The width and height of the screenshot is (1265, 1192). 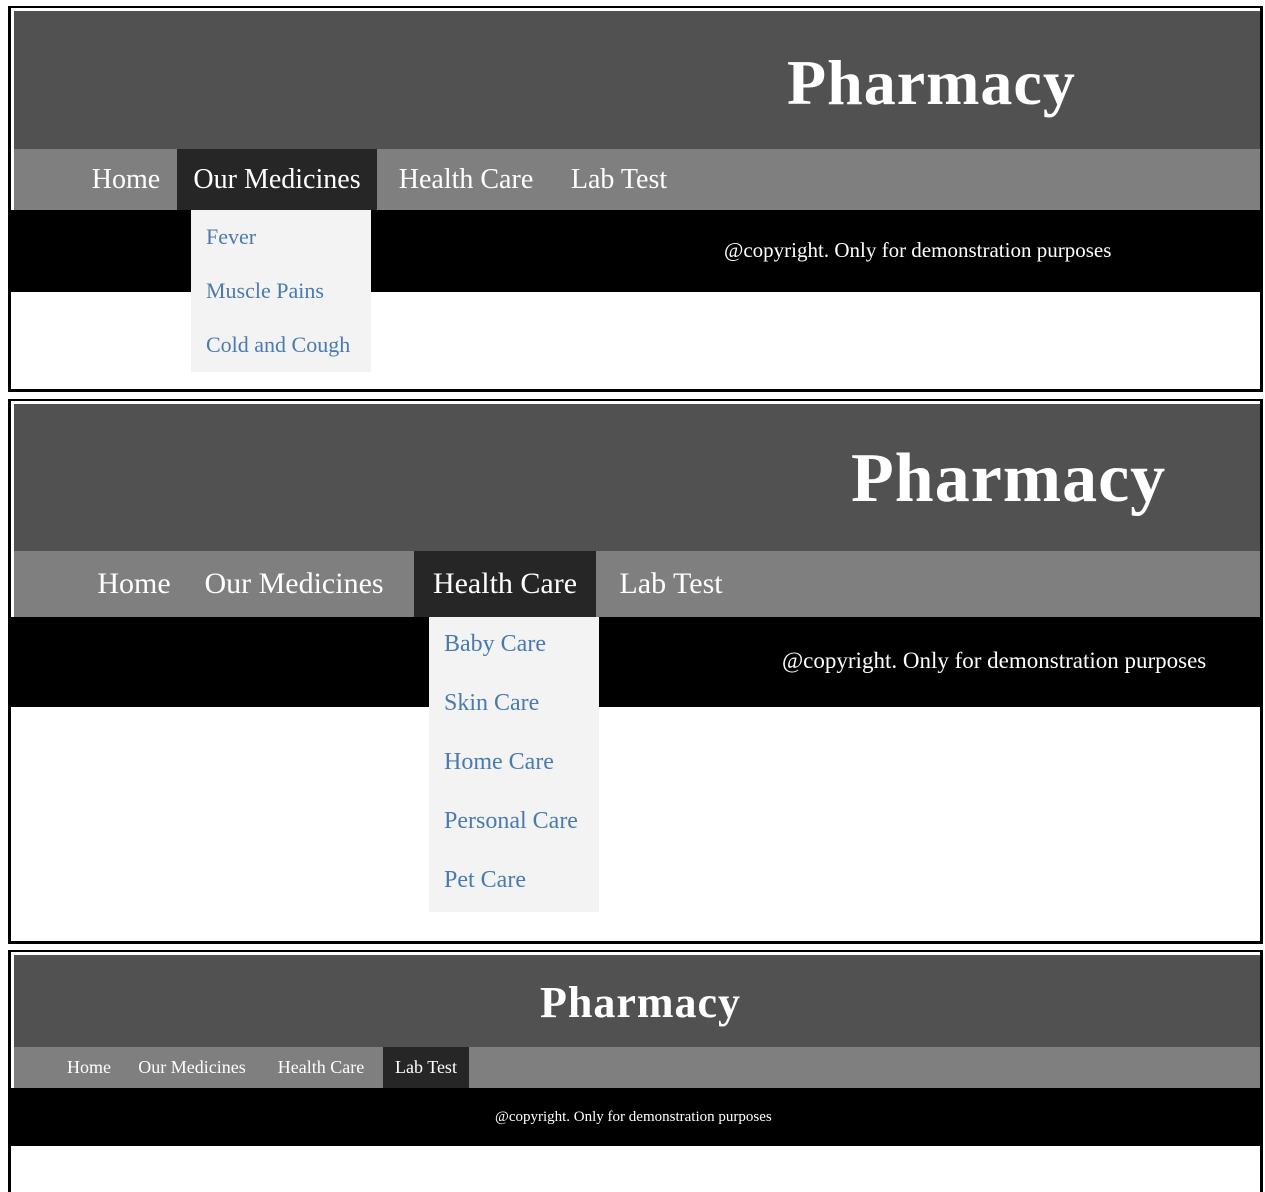 I want to click on dropdown-item-home-care: Home Care, so click(x=499, y=762).